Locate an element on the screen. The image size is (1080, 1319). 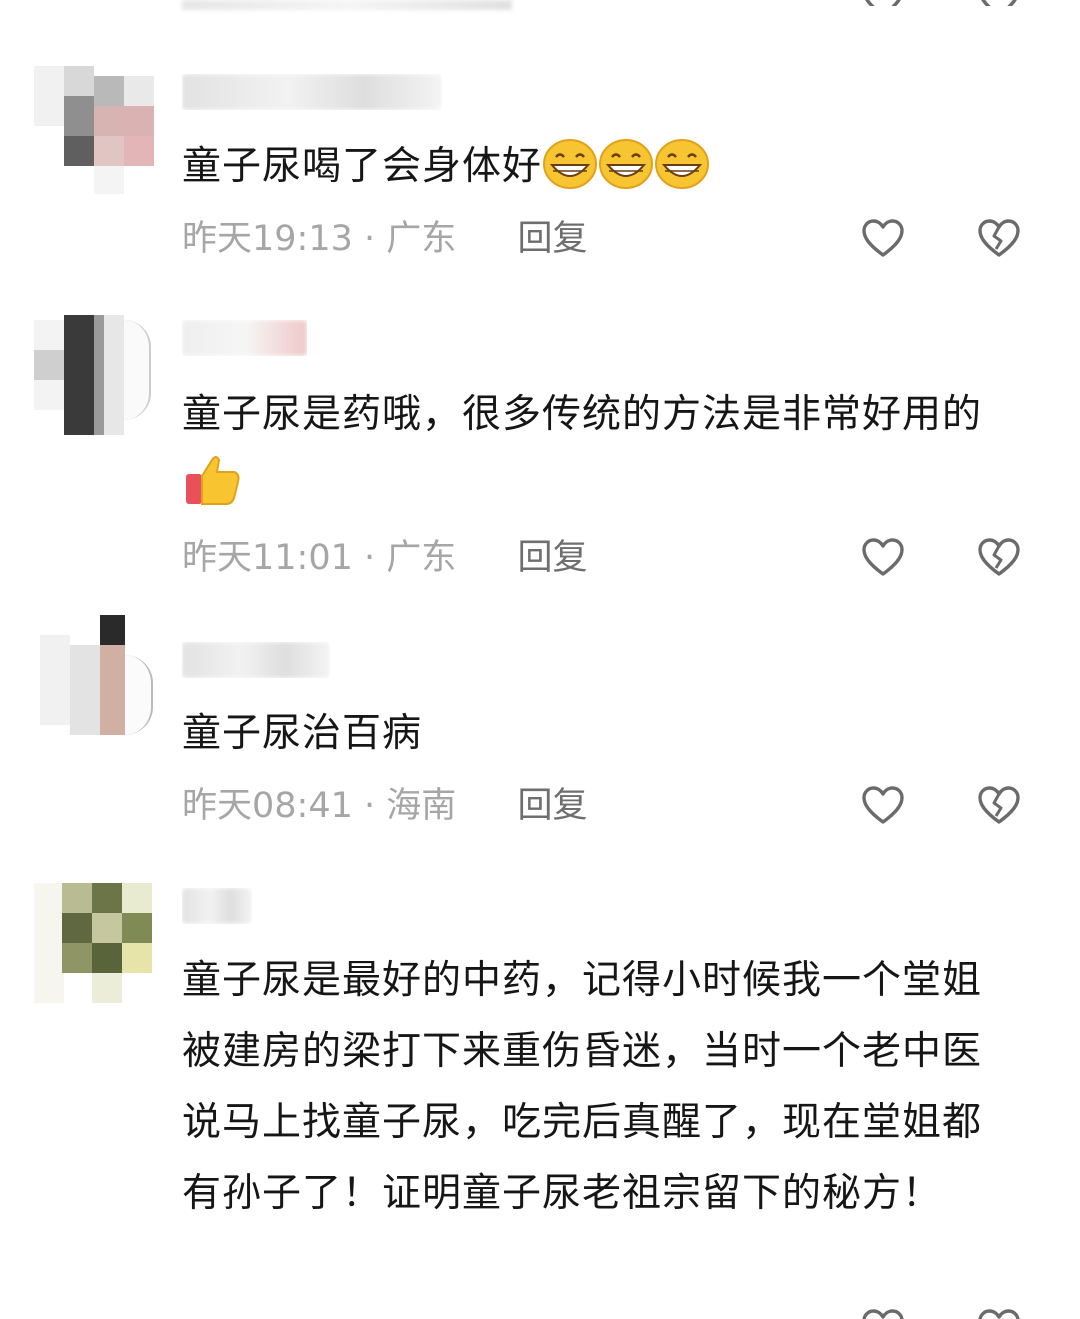
comment-text: 童子尿治百病 is located at coordinates (302, 733).